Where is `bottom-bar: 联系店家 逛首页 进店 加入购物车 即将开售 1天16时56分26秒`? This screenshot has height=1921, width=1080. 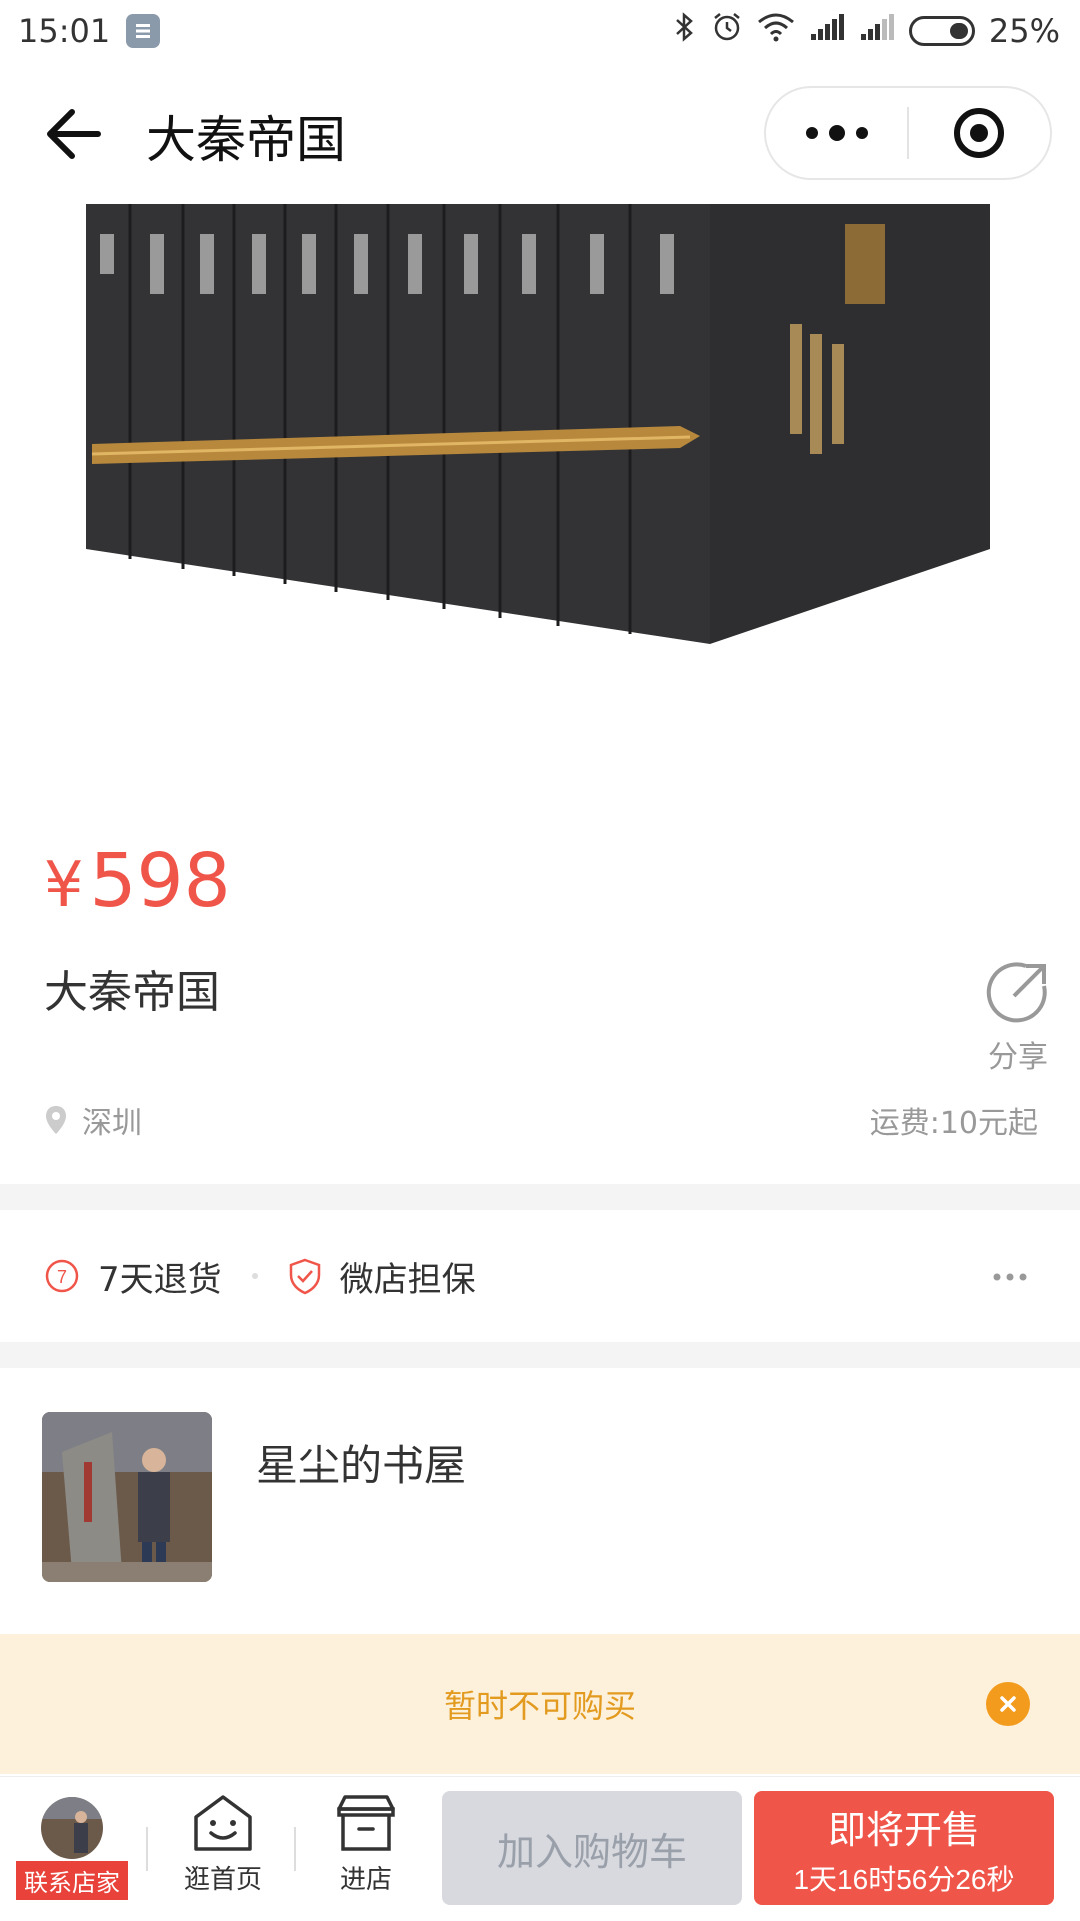
bottom-bar: 联系店家 逛首页 进店 加入购物车 即将开售 1天16时56分26秒 is located at coordinates (540, 1848).